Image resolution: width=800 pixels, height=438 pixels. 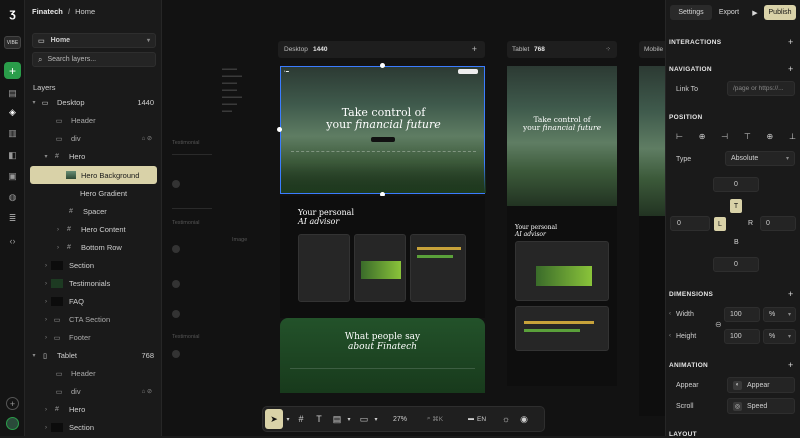 What do you see at coordinates (12, 155) in the screenshot?
I see `paint-icon: ◧` at bounding box center [12, 155].